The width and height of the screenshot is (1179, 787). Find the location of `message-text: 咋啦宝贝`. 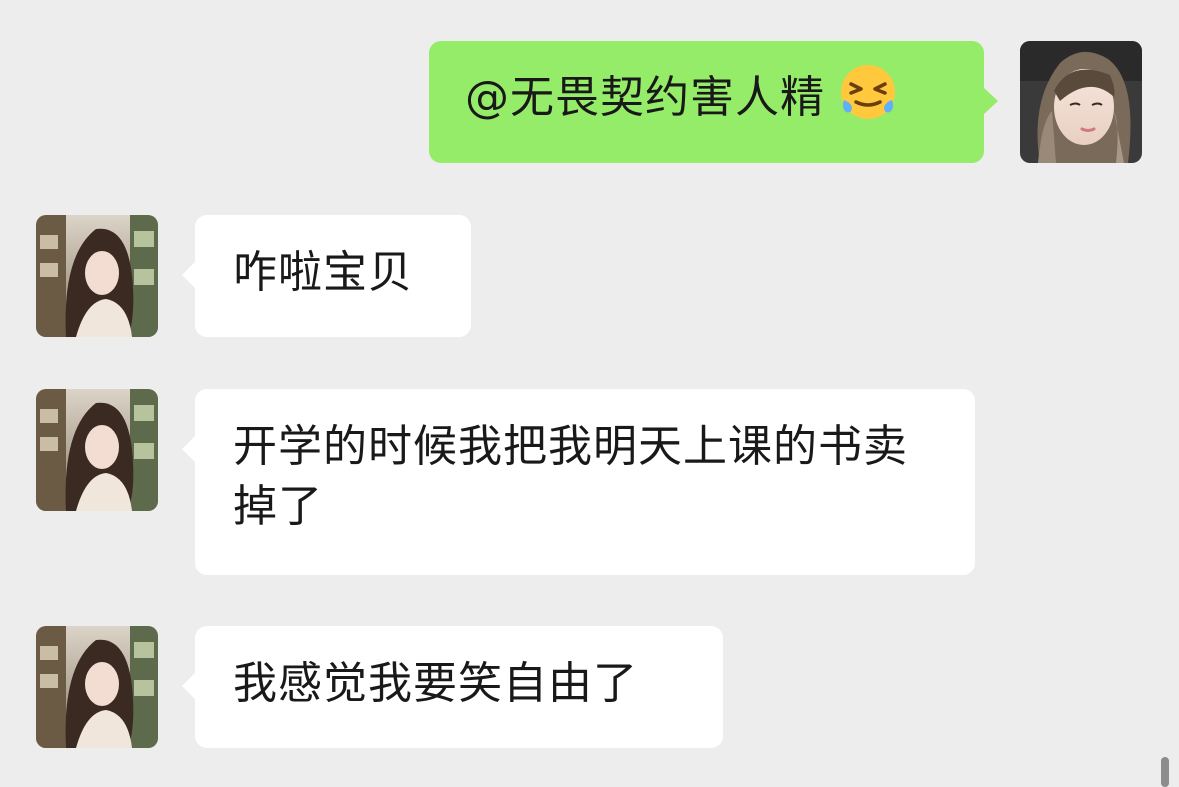

message-text: 咋啦宝贝 is located at coordinates (323, 272).